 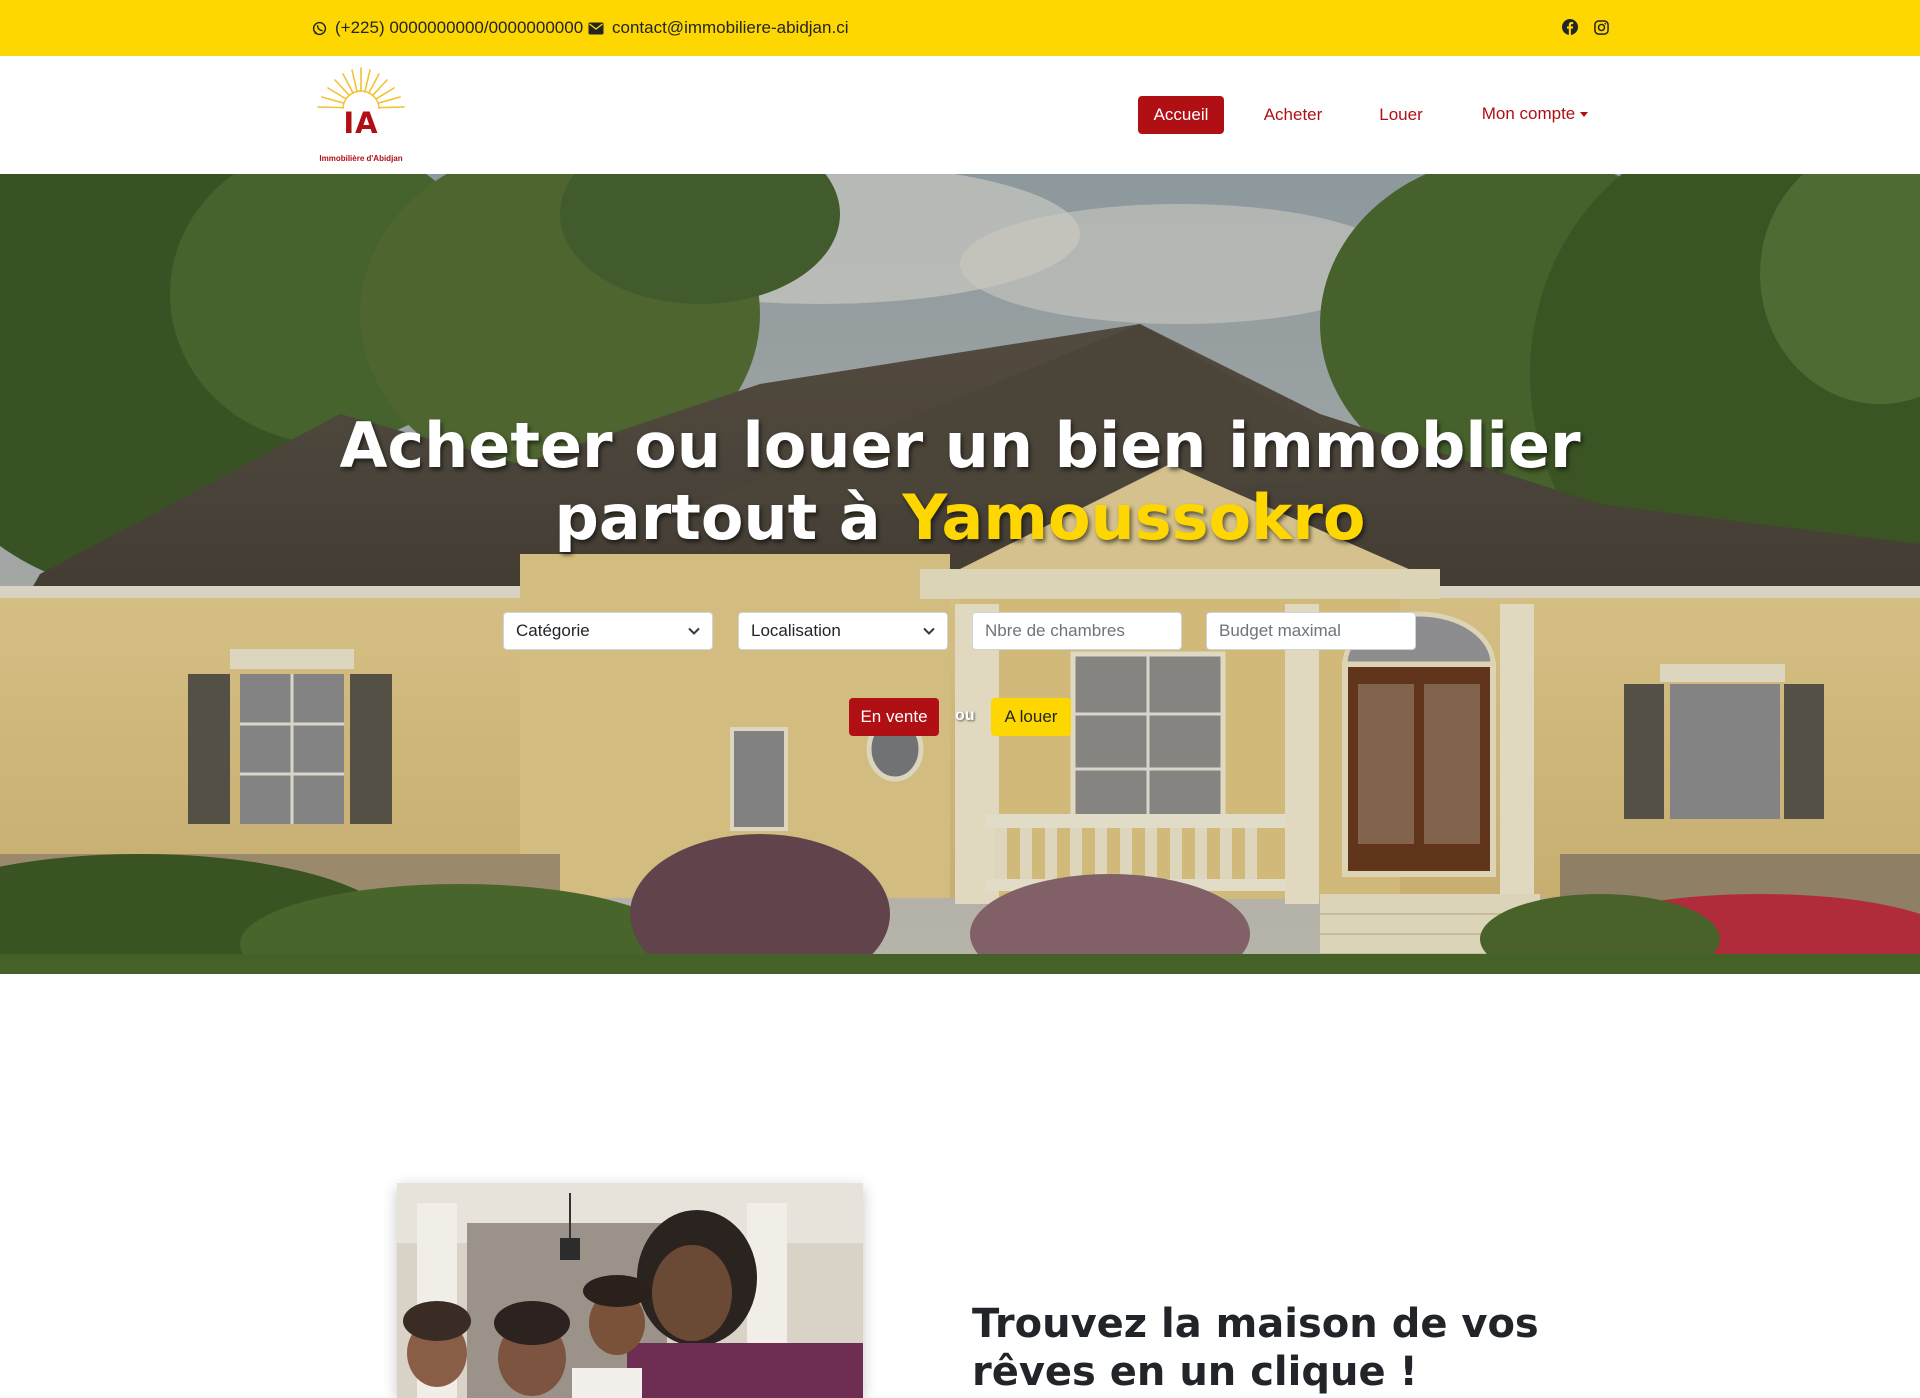 I want to click on phone-contact: (+225) 0000000000/0000000000, so click(x=447, y=28).